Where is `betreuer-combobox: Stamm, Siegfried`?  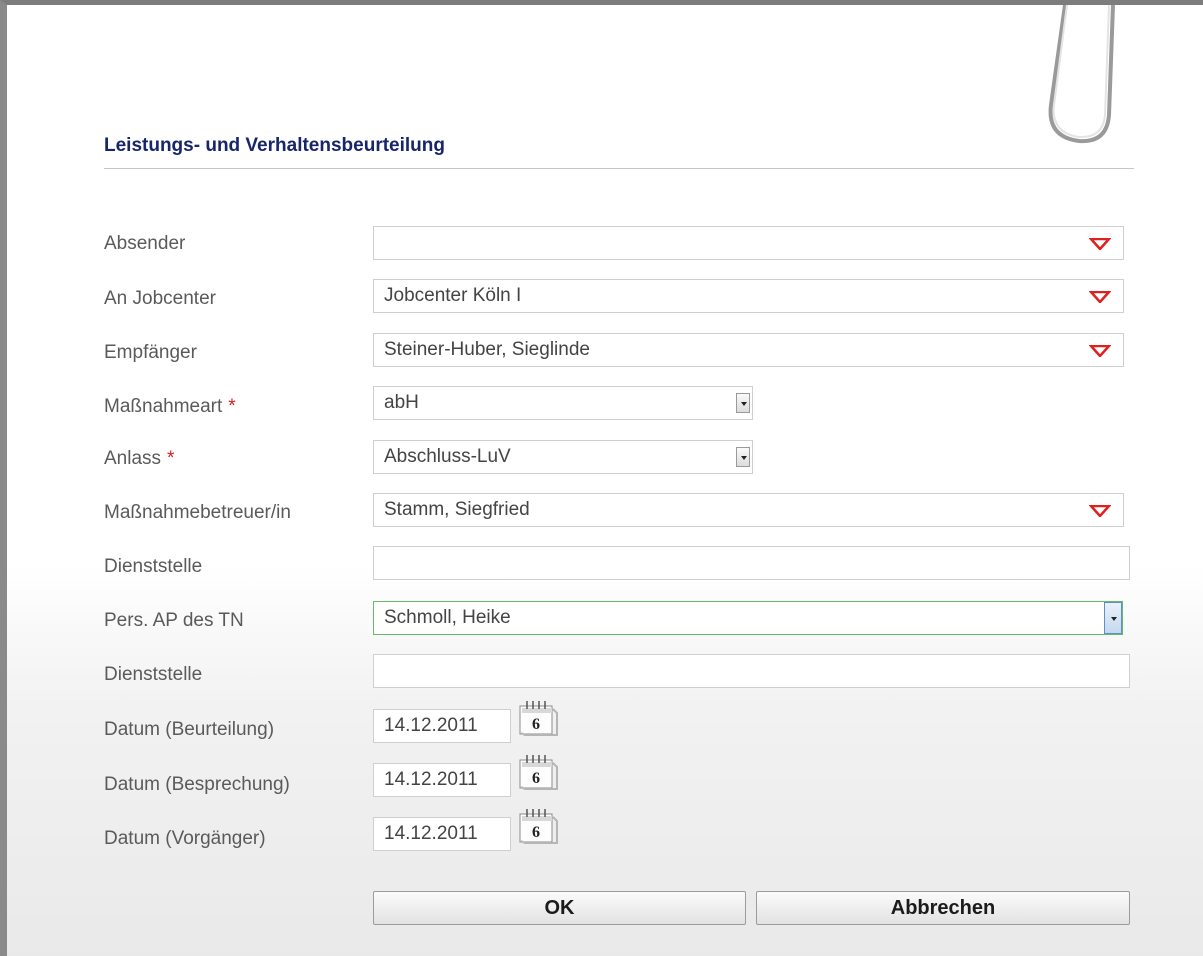
betreuer-combobox: Stamm, Siegfried is located at coordinates (748, 510).